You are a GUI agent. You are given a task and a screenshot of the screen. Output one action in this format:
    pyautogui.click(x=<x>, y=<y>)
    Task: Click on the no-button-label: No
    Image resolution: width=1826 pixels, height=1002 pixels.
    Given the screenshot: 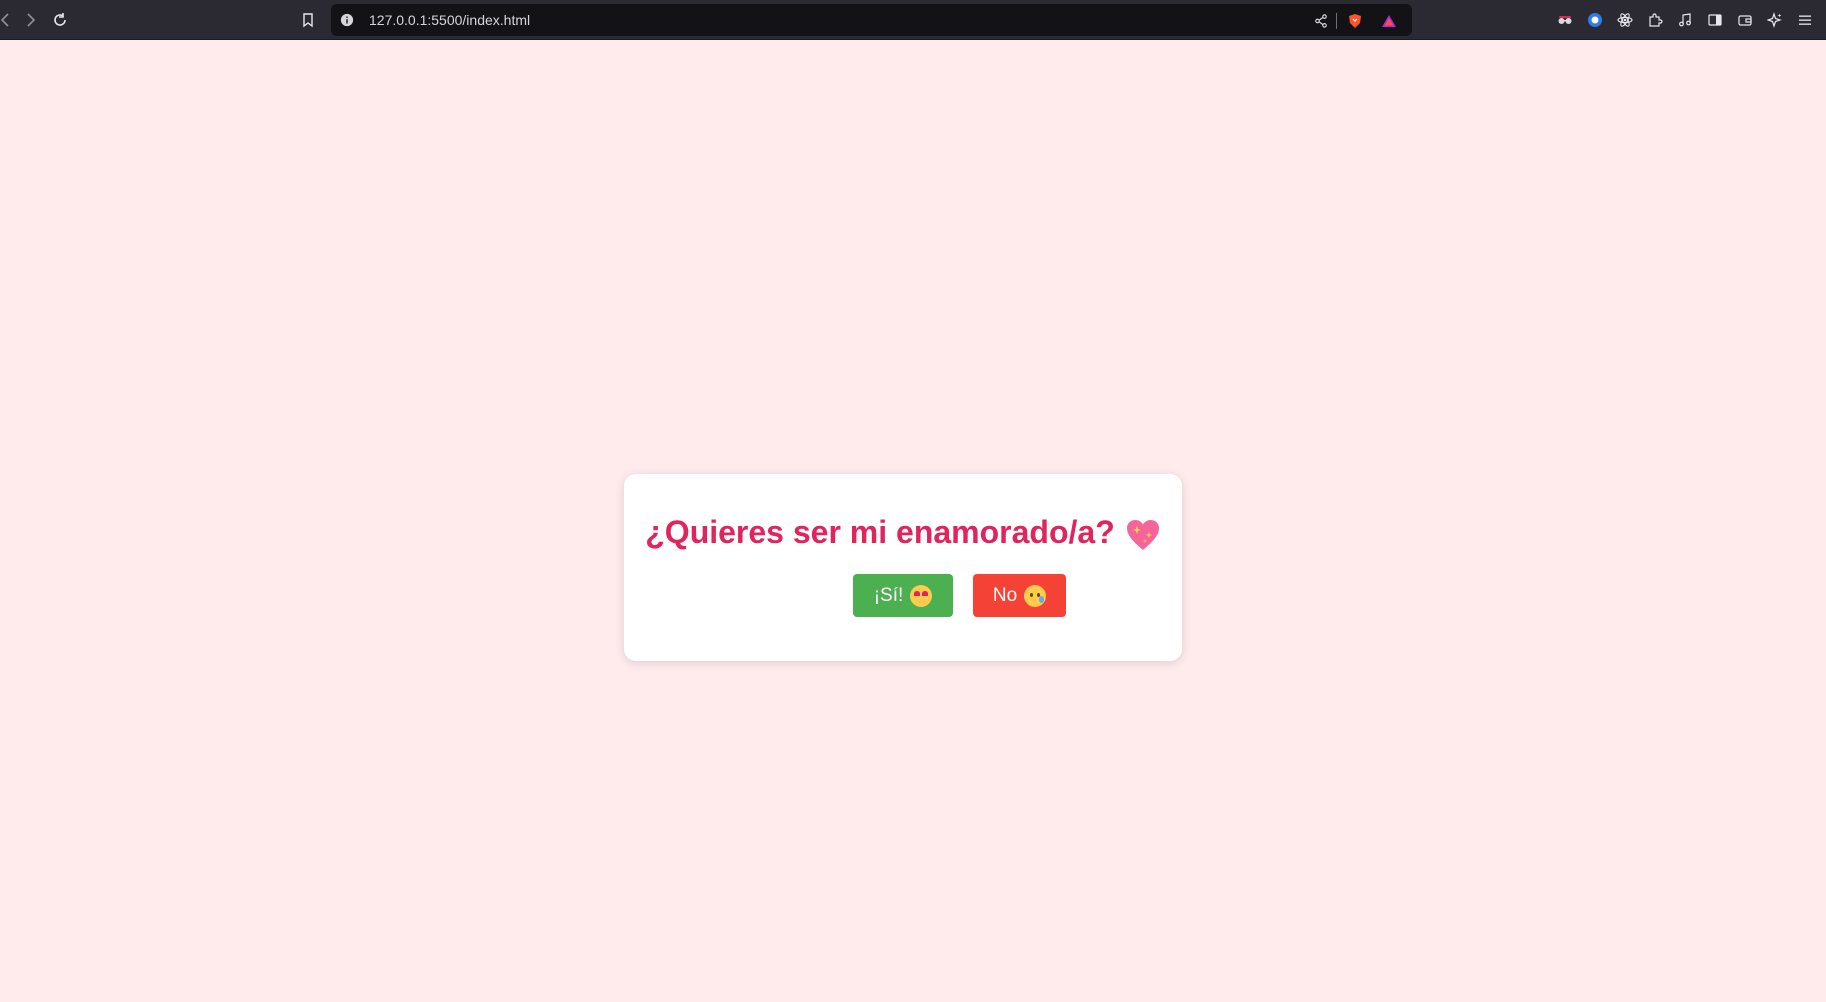 What is the action you would take?
    pyautogui.click(x=1005, y=595)
    